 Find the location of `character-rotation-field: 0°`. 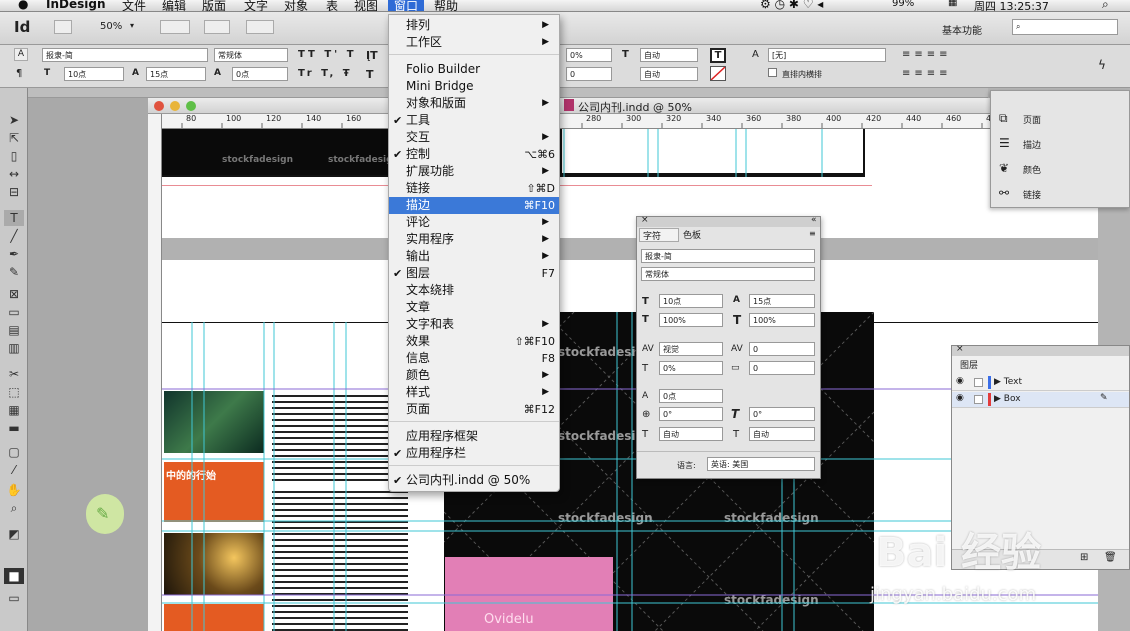

character-rotation-field: 0° is located at coordinates (691, 414).